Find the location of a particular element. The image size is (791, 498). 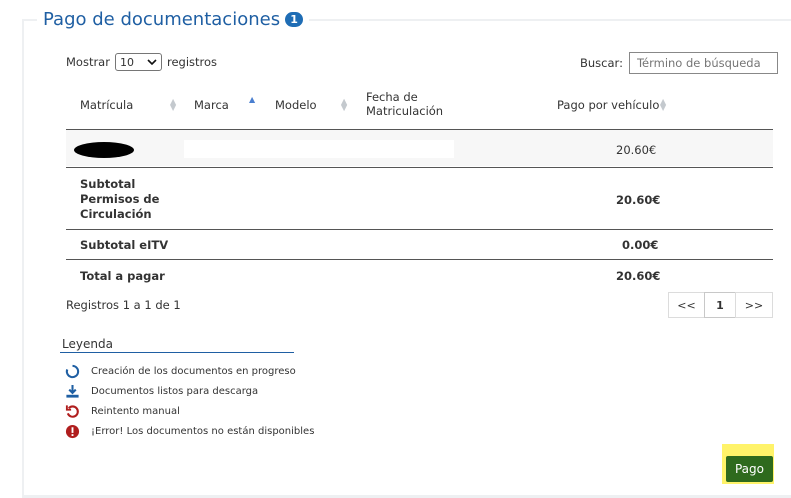

panel-title-text: Pago de documentaciones is located at coordinates (162, 19).